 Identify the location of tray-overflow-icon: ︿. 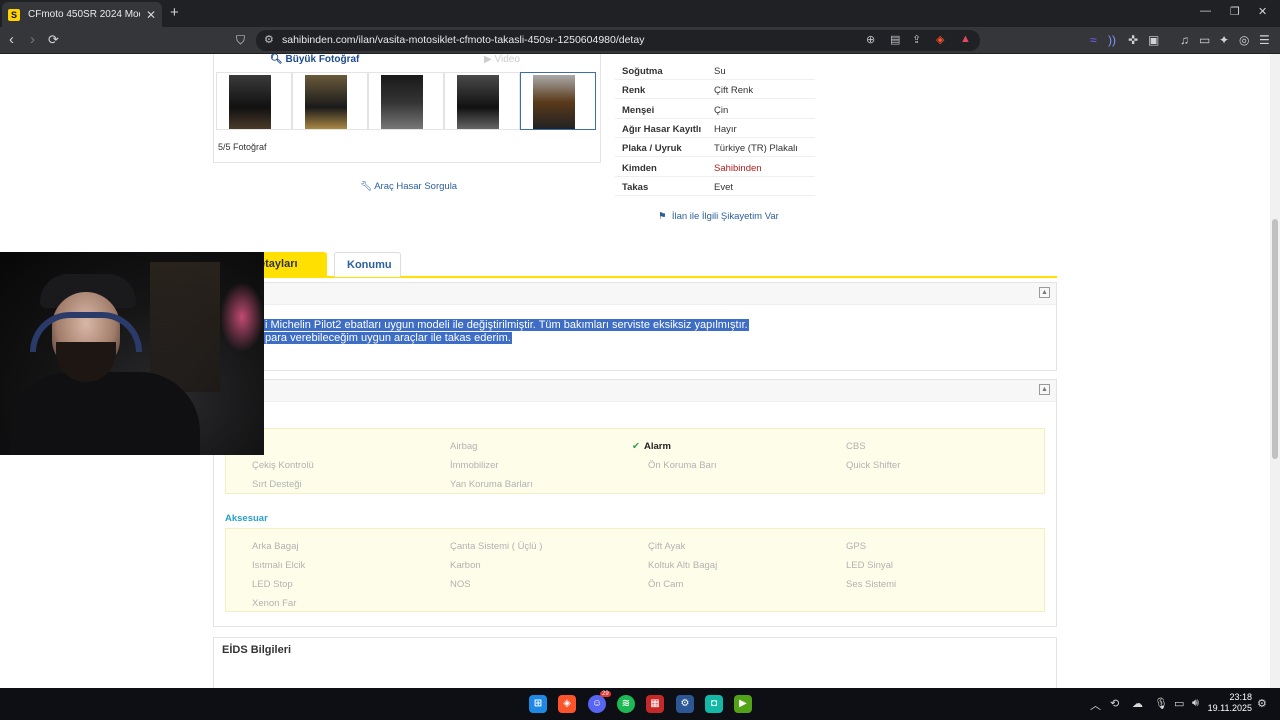
(1095, 705).